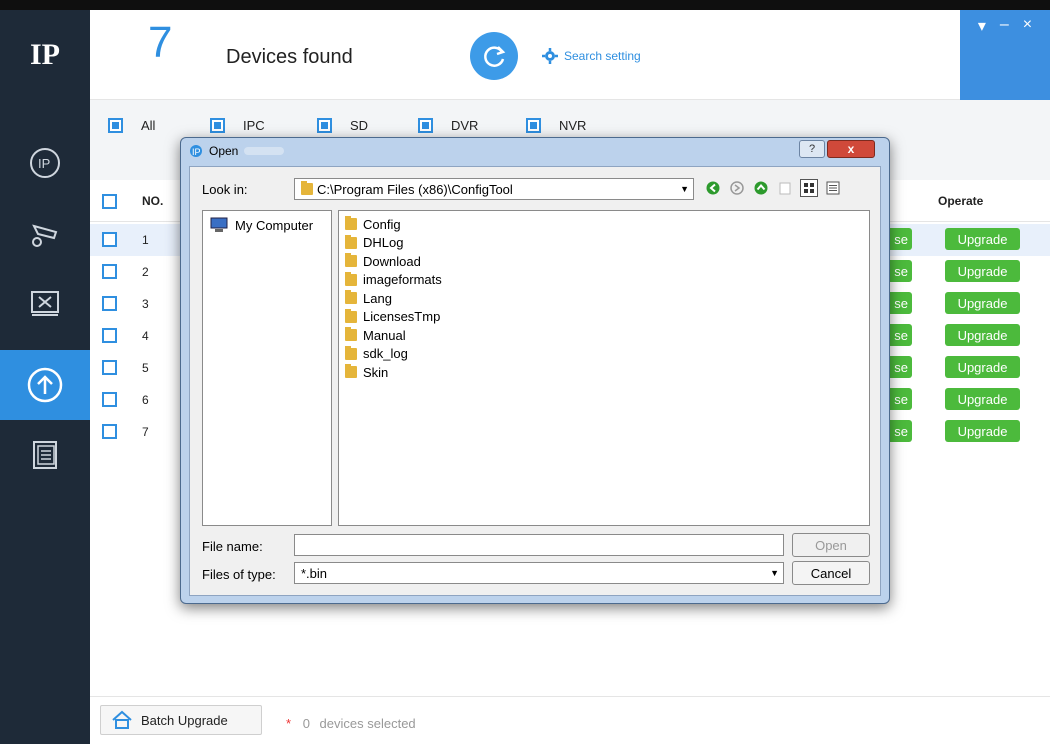 The height and width of the screenshot is (744, 1050). Describe the element at coordinates (289, 57) in the screenshot. I see `devices-found-label: Devices found` at that location.